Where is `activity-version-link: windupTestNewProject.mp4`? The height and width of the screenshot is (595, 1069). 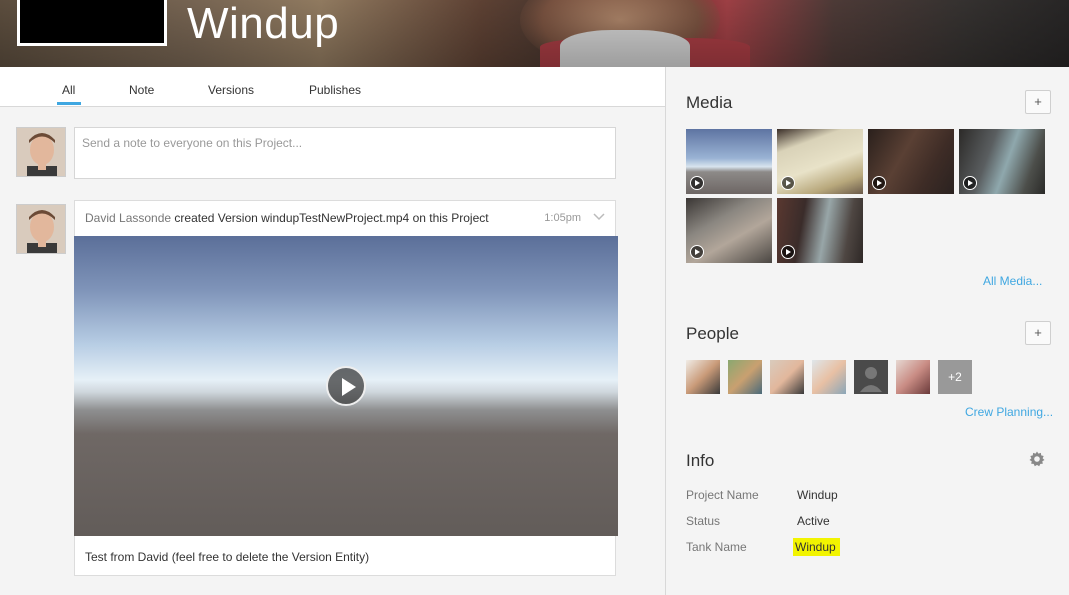 activity-version-link: windupTestNewProject.mp4 is located at coordinates (335, 218).